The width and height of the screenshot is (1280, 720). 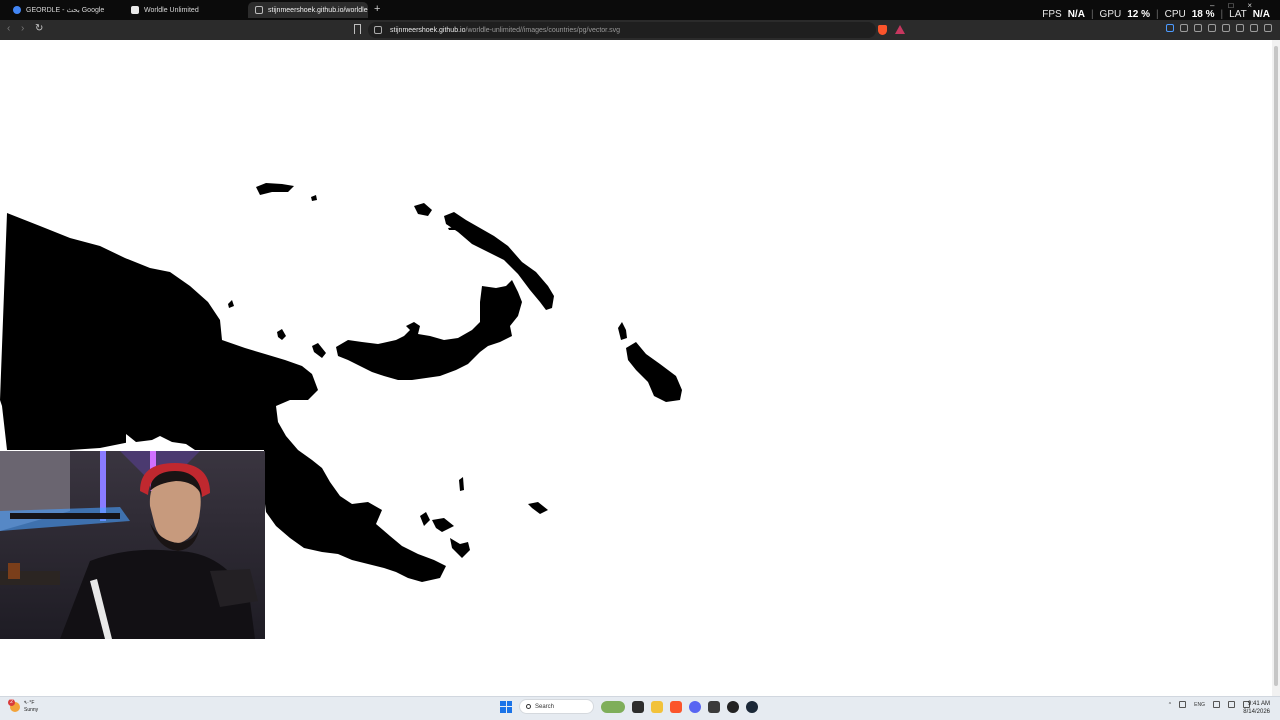 I want to click on search-placeholder: Search, so click(x=545, y=706).